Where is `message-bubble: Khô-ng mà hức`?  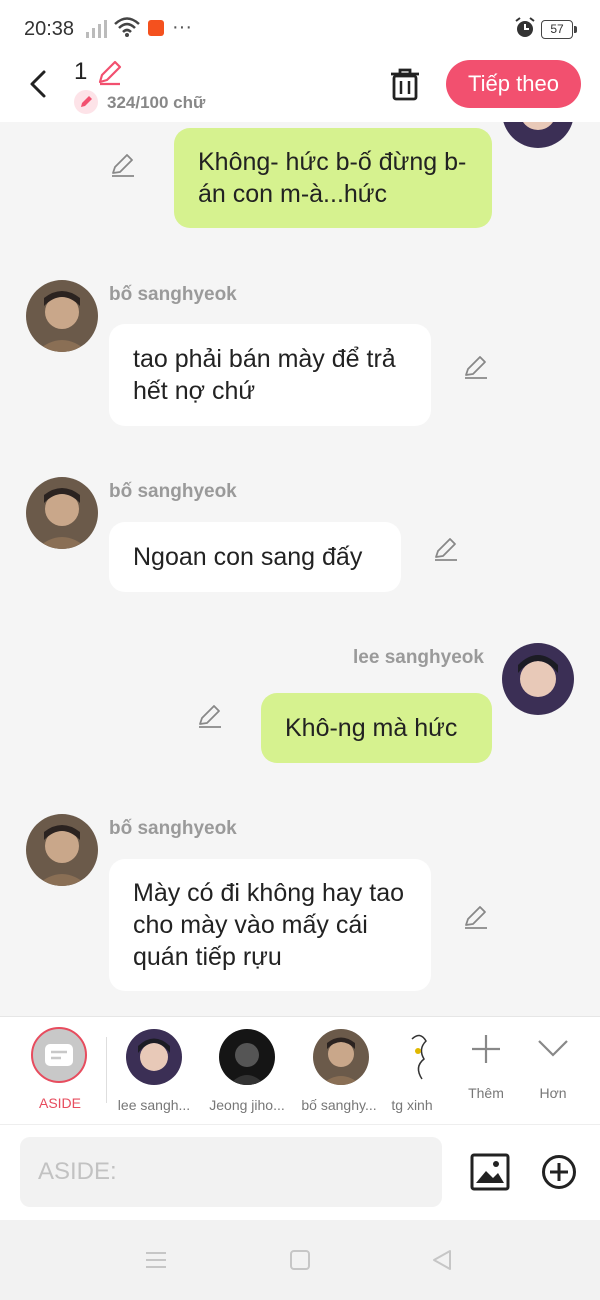 message-bubble: Khô-ng mà hức is located at coordinates (376, 728).